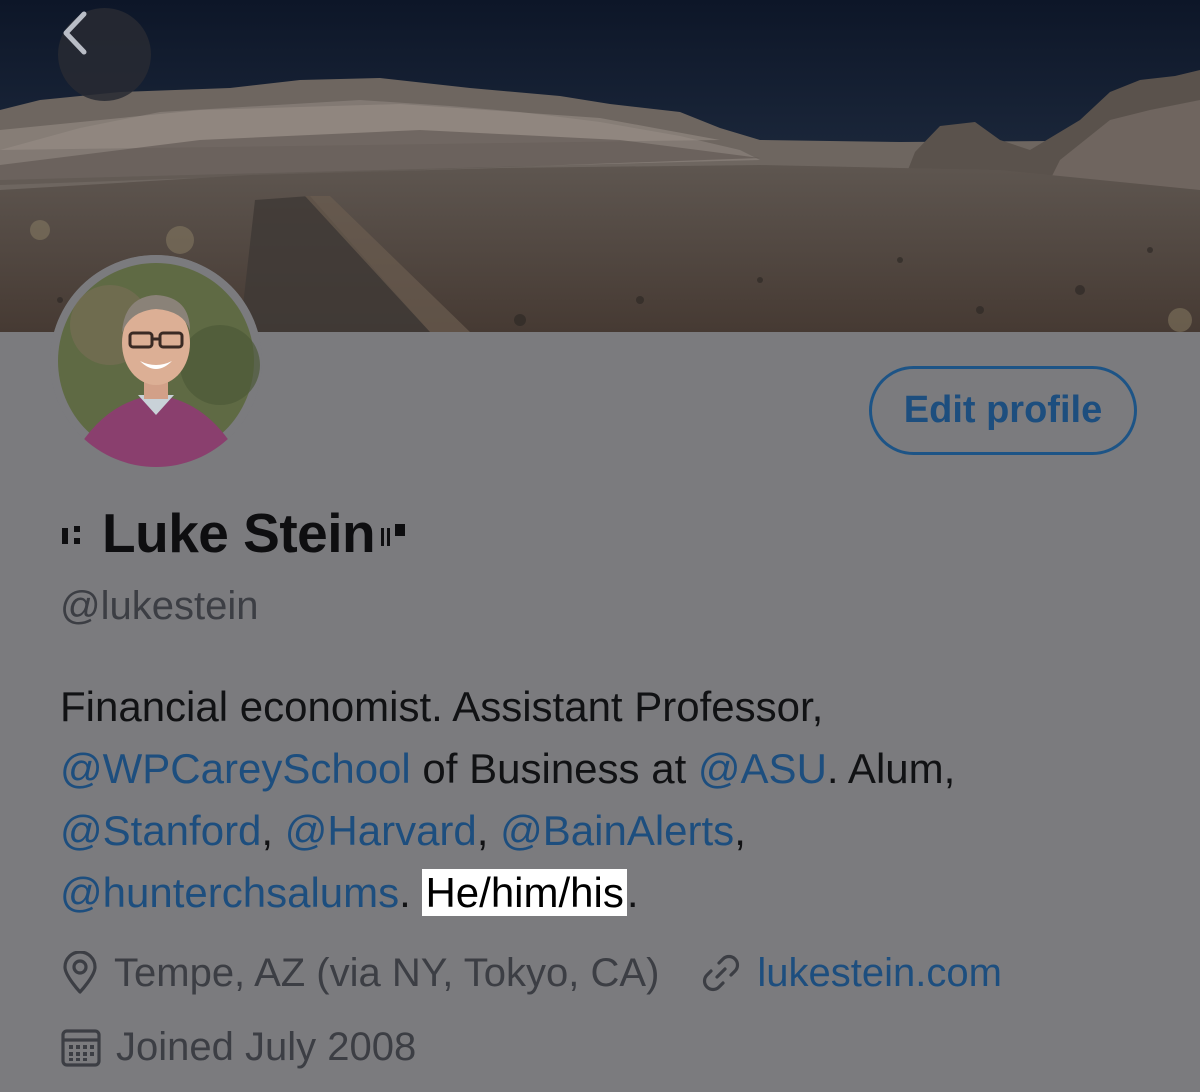  What do you see at coordinates (617, 830) in the screenshot?
I see `mention-bainalerts: @BainAlerts` at bounding box center [617, 830].